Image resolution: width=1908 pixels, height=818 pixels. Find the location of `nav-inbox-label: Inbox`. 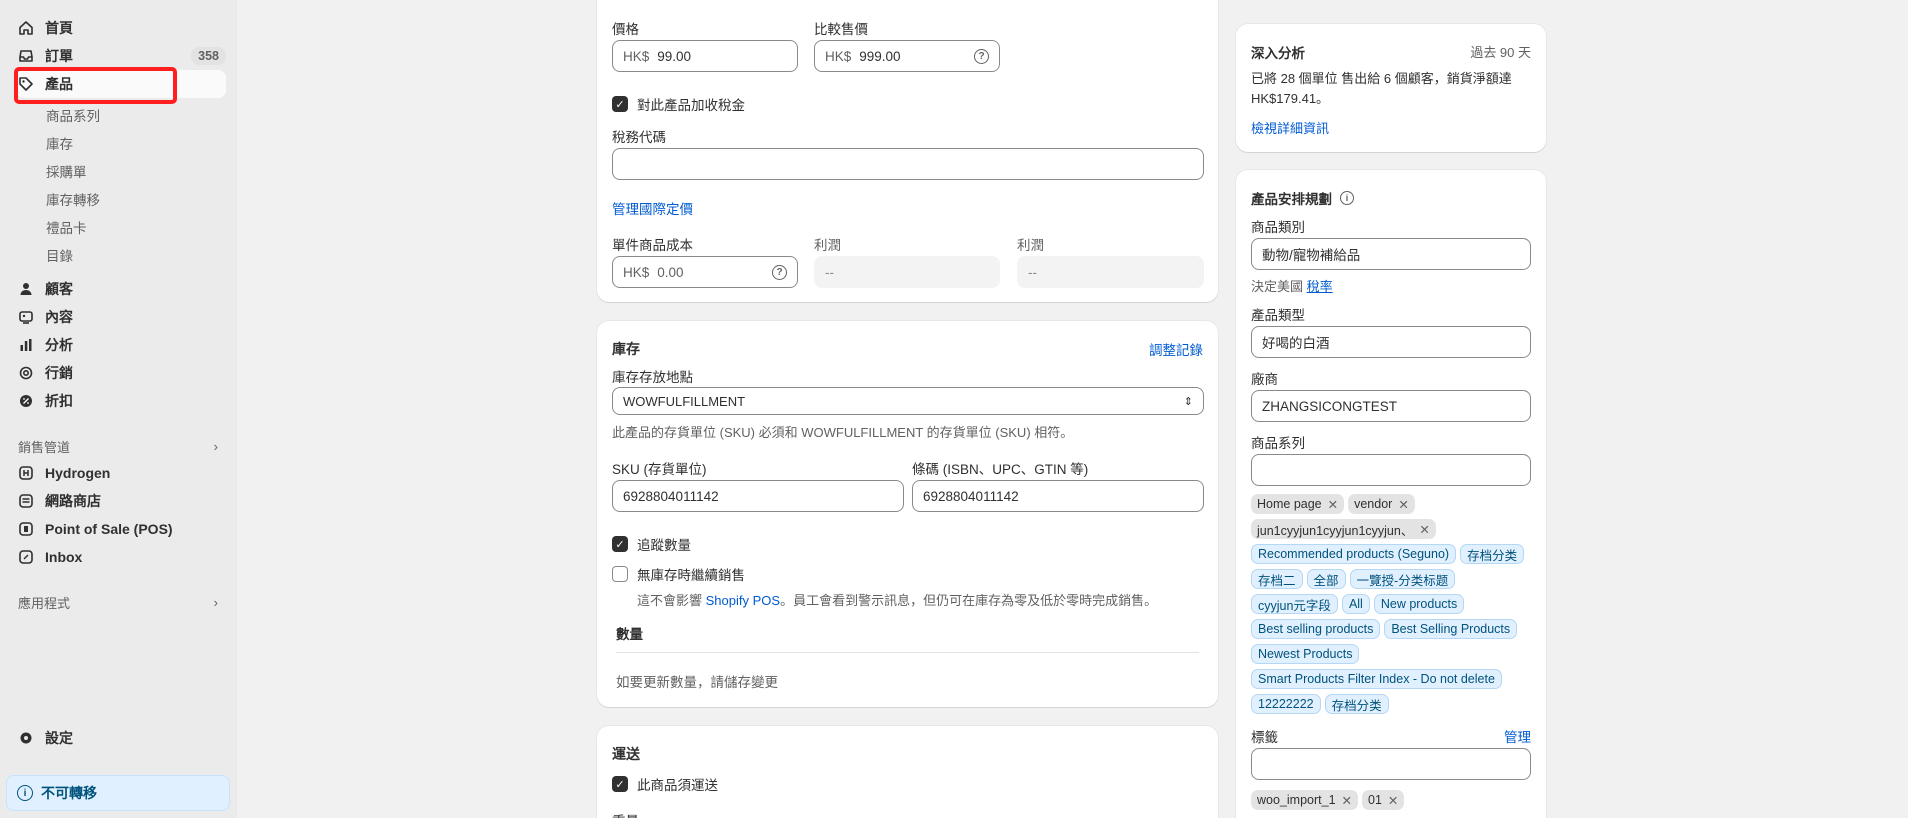

nav-inbox-label: Inbox is located at coordinates (64, 557).